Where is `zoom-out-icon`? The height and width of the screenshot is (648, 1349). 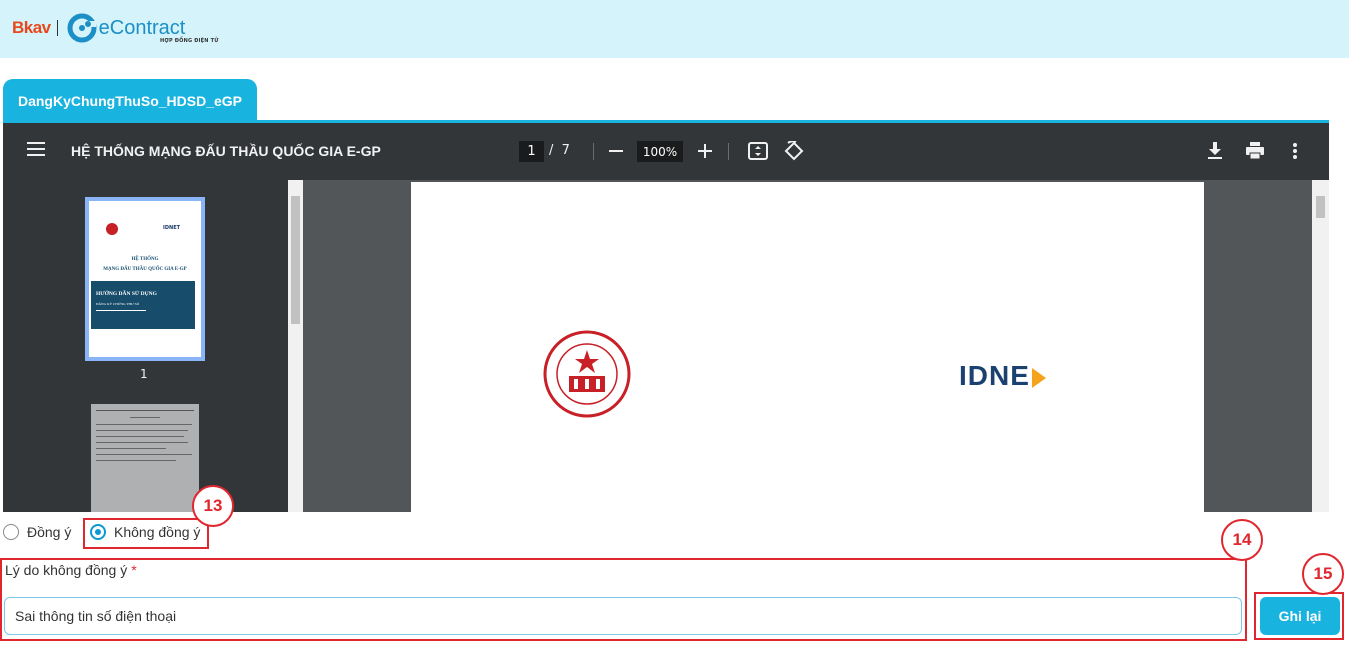
zoom-out-icon is located at coordinates (616, 151).